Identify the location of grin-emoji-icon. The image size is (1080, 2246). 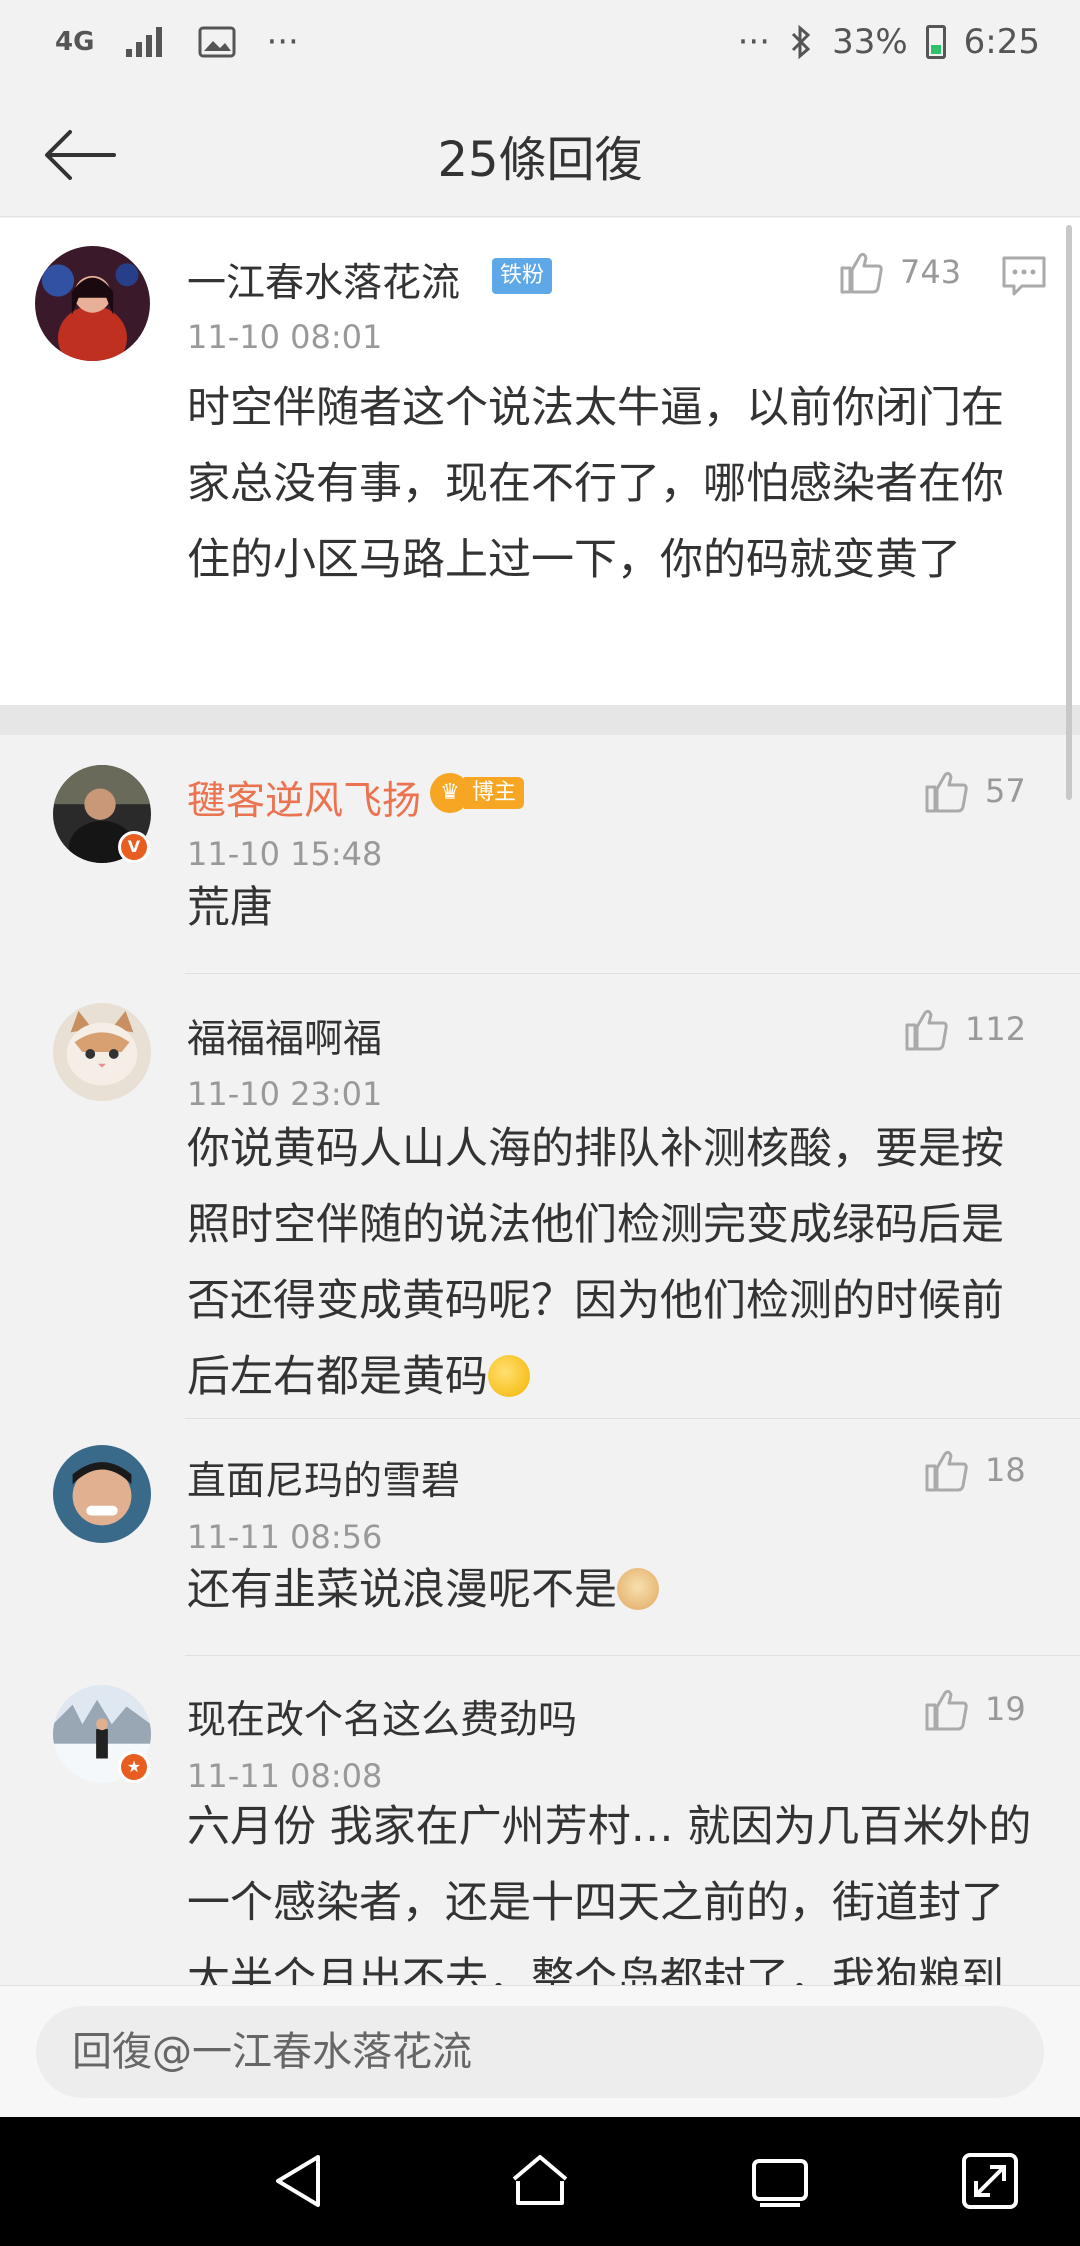
(509, 1376).